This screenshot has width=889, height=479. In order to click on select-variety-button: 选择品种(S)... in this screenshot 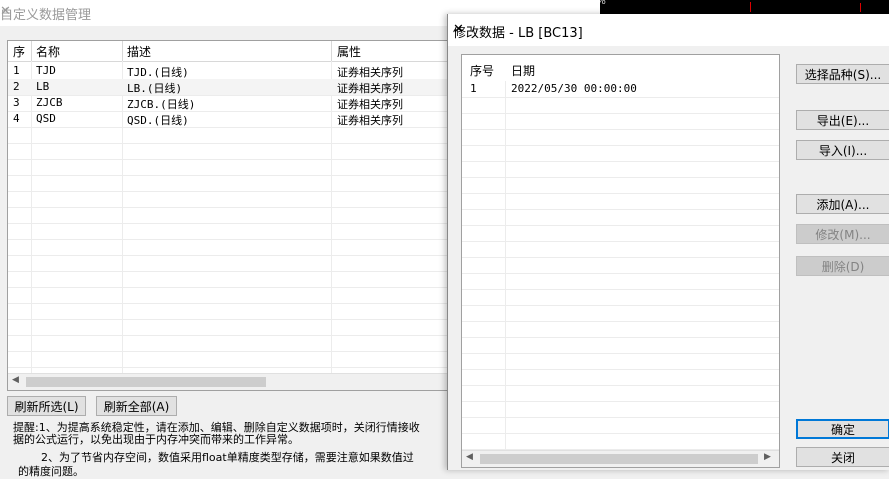, I will do `click(842, 74)`.